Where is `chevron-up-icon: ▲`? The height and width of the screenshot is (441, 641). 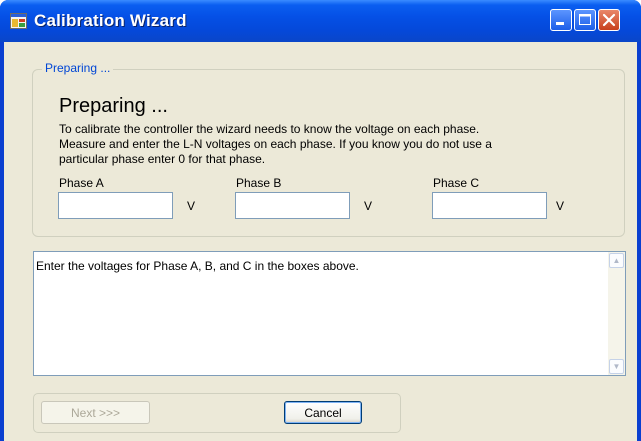 chevron-up-icon: ▲ is located at coordinates (616, 260).